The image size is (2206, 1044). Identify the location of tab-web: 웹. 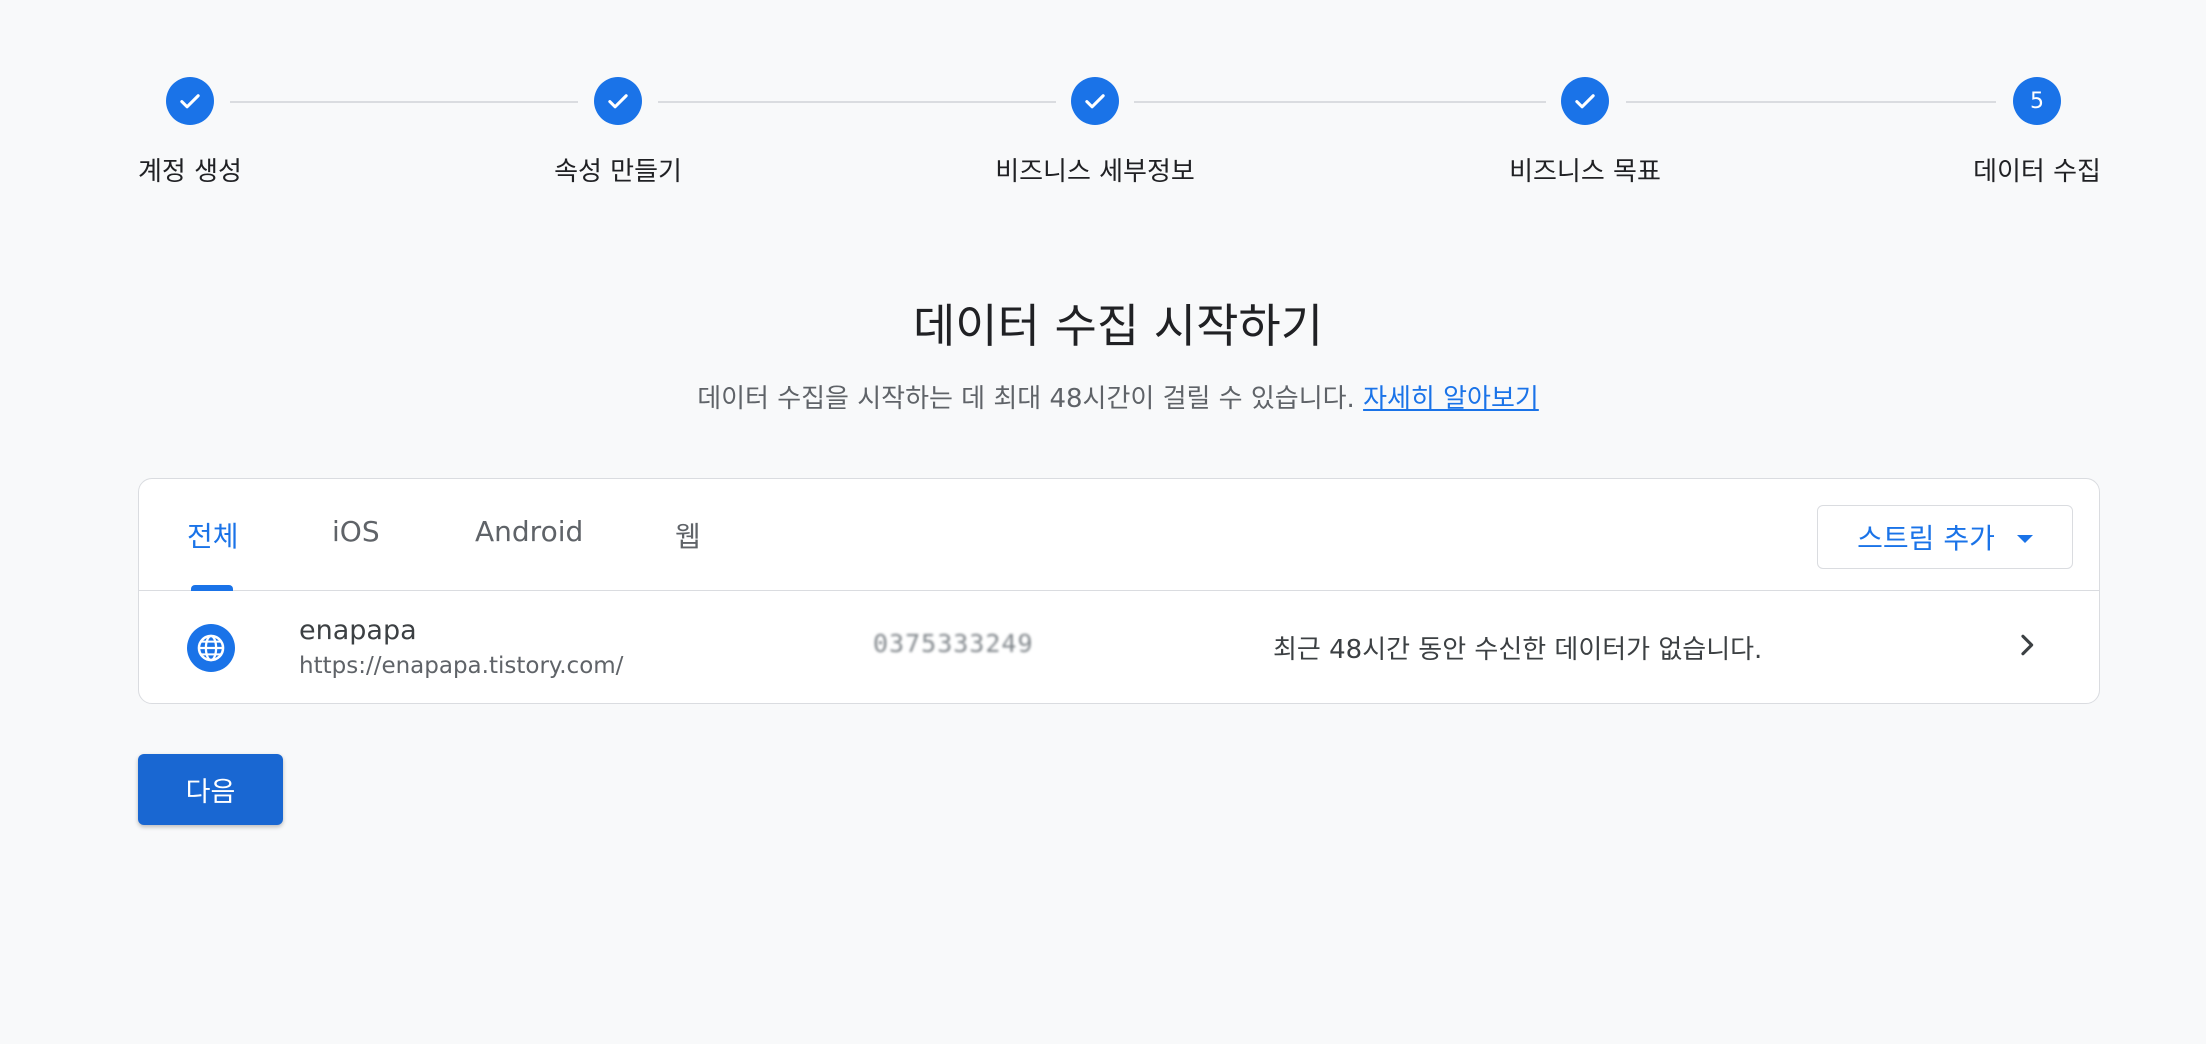
(688, 535).